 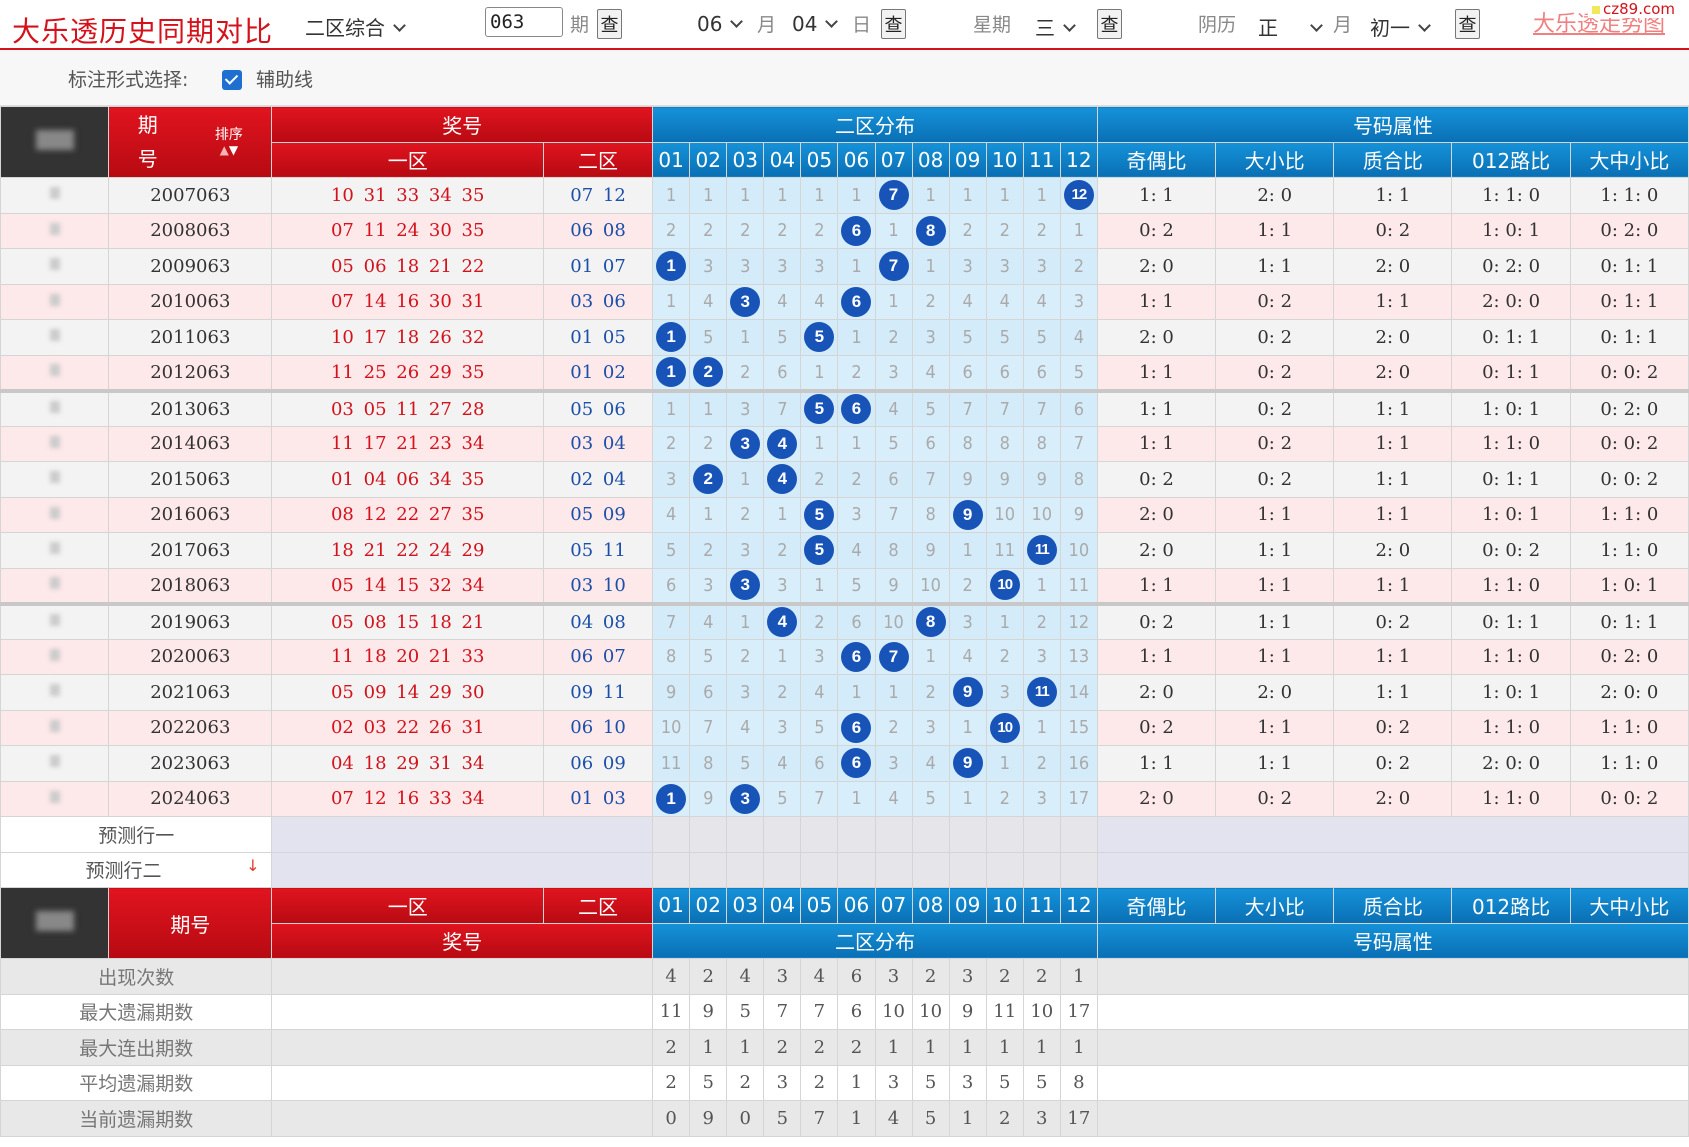 What do you see at coordinates (1275, 159) in the screenshot?
I see `attr-col-header: 大小比` at bounding box center [1275, 159].